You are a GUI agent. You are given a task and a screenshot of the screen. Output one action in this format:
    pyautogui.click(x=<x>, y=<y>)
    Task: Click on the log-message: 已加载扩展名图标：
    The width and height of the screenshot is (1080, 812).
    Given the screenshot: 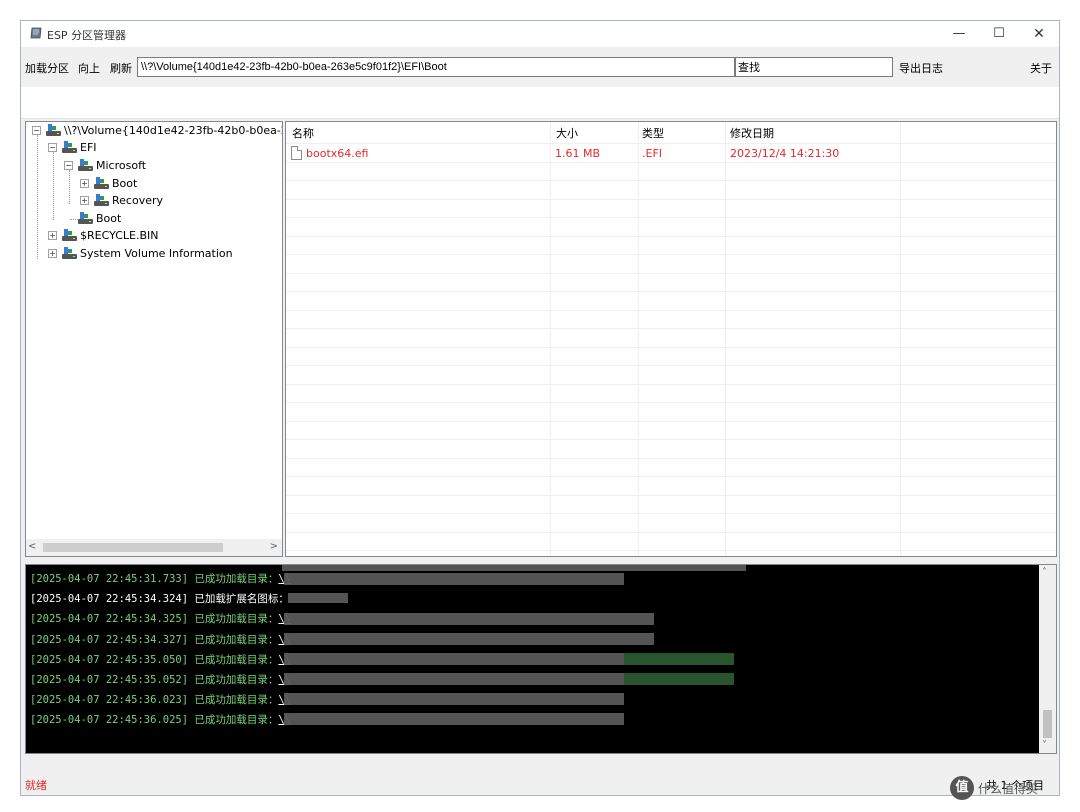 What is the action you would take?
    pyautogui.click(x=241, y=599)
    